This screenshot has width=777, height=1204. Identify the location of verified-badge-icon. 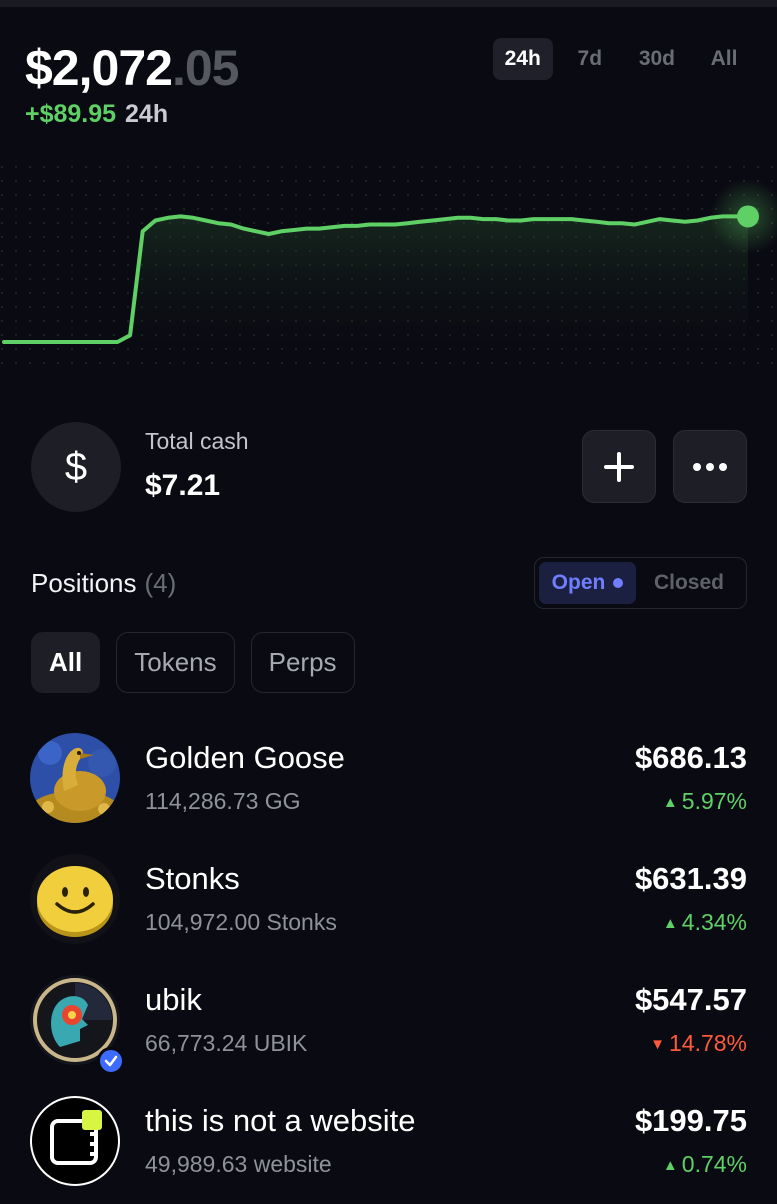
(111, 1061).